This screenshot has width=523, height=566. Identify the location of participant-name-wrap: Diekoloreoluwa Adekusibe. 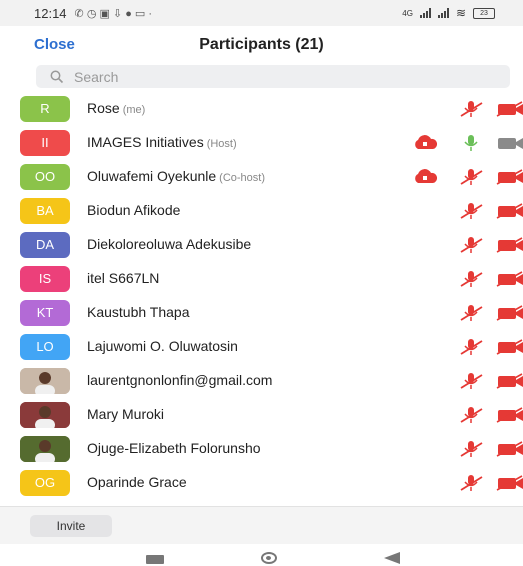
(169, 244).